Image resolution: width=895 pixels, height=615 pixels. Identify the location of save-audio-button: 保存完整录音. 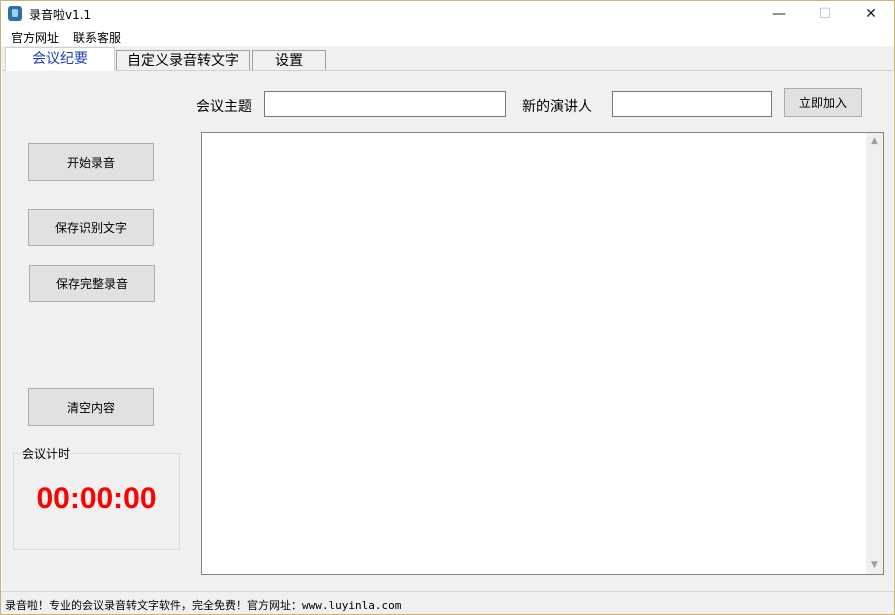
(92, 283).